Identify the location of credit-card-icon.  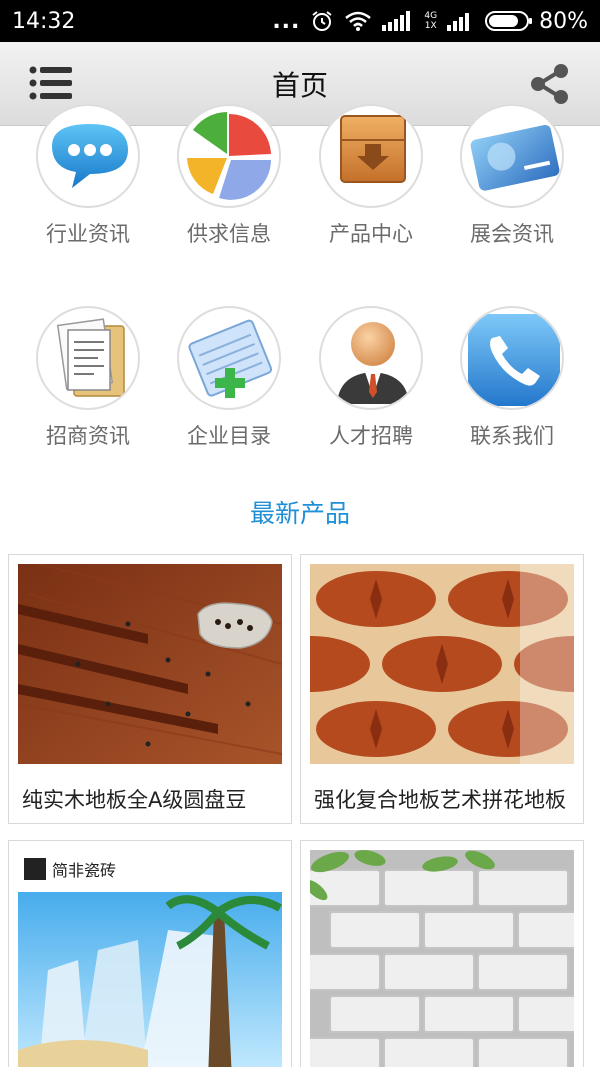
(515, 157).